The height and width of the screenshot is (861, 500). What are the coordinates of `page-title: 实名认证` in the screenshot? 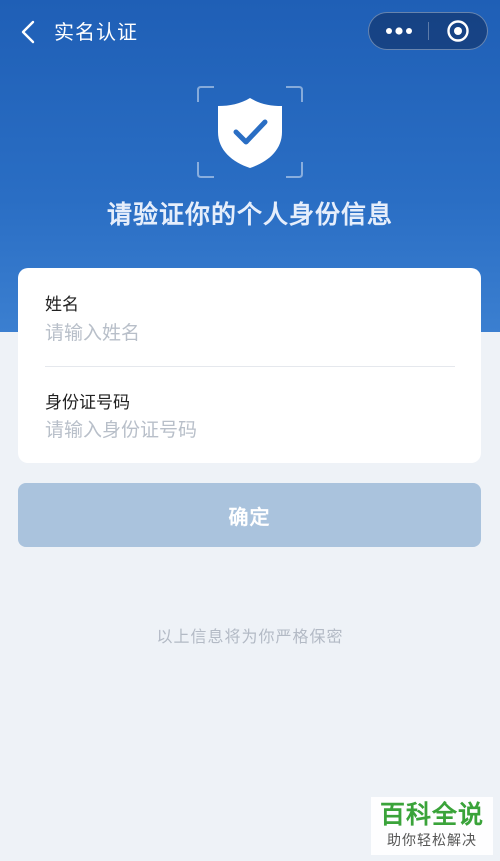 It's located at (96, 32).